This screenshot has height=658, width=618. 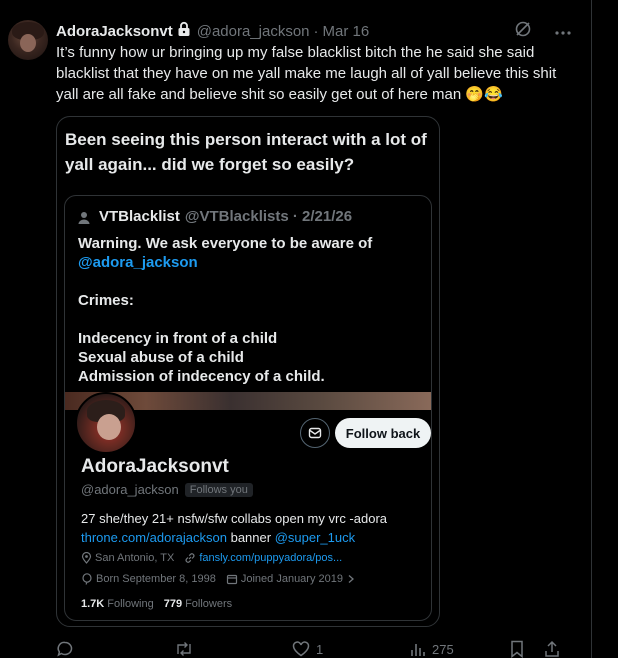 I want to click on column-border, so click(x=591, y=329).